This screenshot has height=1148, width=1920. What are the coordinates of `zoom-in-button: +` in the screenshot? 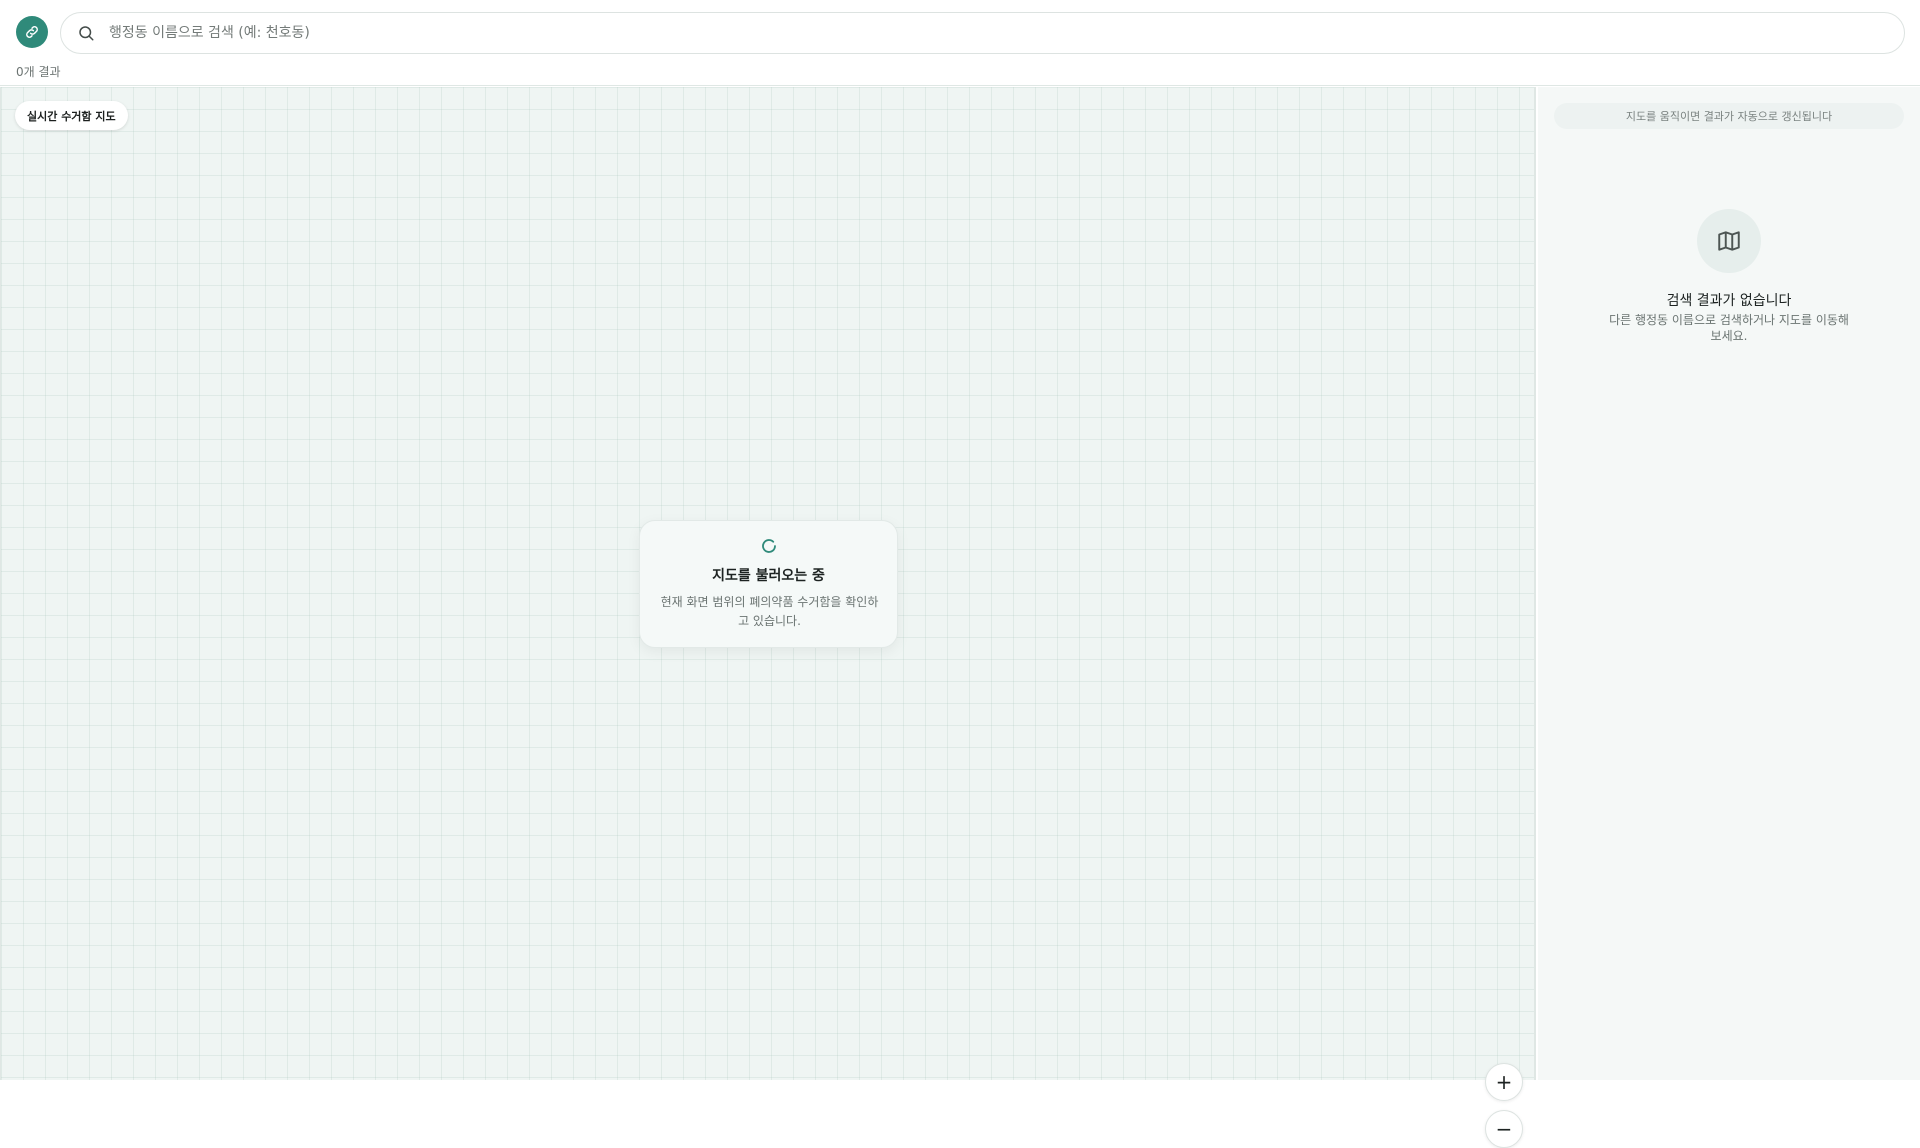 It's located at (1504, 1082).